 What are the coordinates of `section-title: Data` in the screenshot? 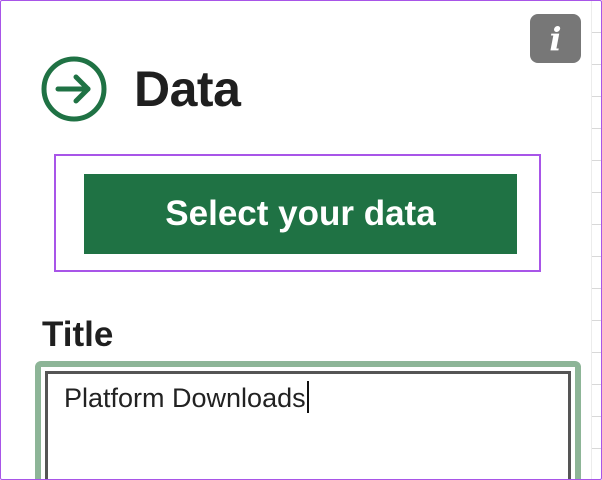 It's located at (187, 89).